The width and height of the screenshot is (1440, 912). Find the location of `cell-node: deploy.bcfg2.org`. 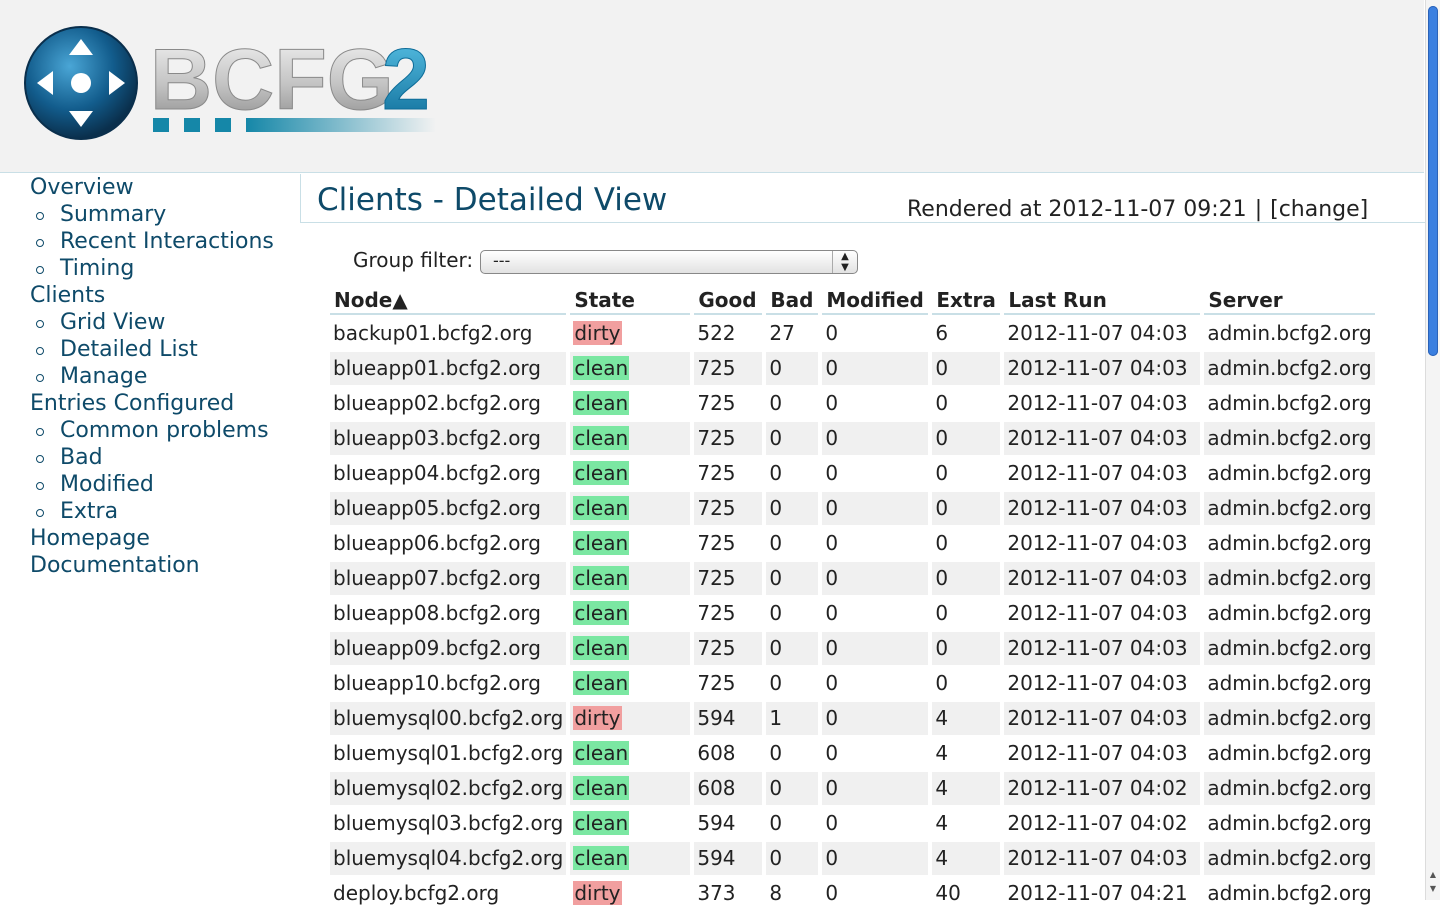

cell-node: deploy.bcfg2.org is located at coordinates (448, 893).